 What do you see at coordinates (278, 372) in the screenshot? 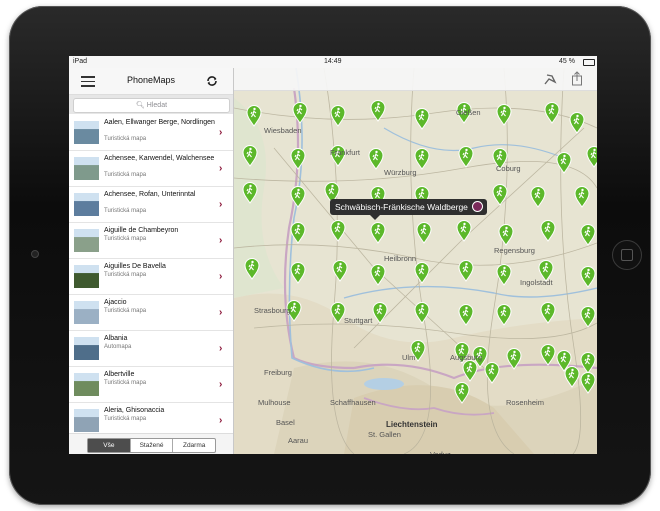
I see `city-label: Freiburg` at bounding box center [278, 372].